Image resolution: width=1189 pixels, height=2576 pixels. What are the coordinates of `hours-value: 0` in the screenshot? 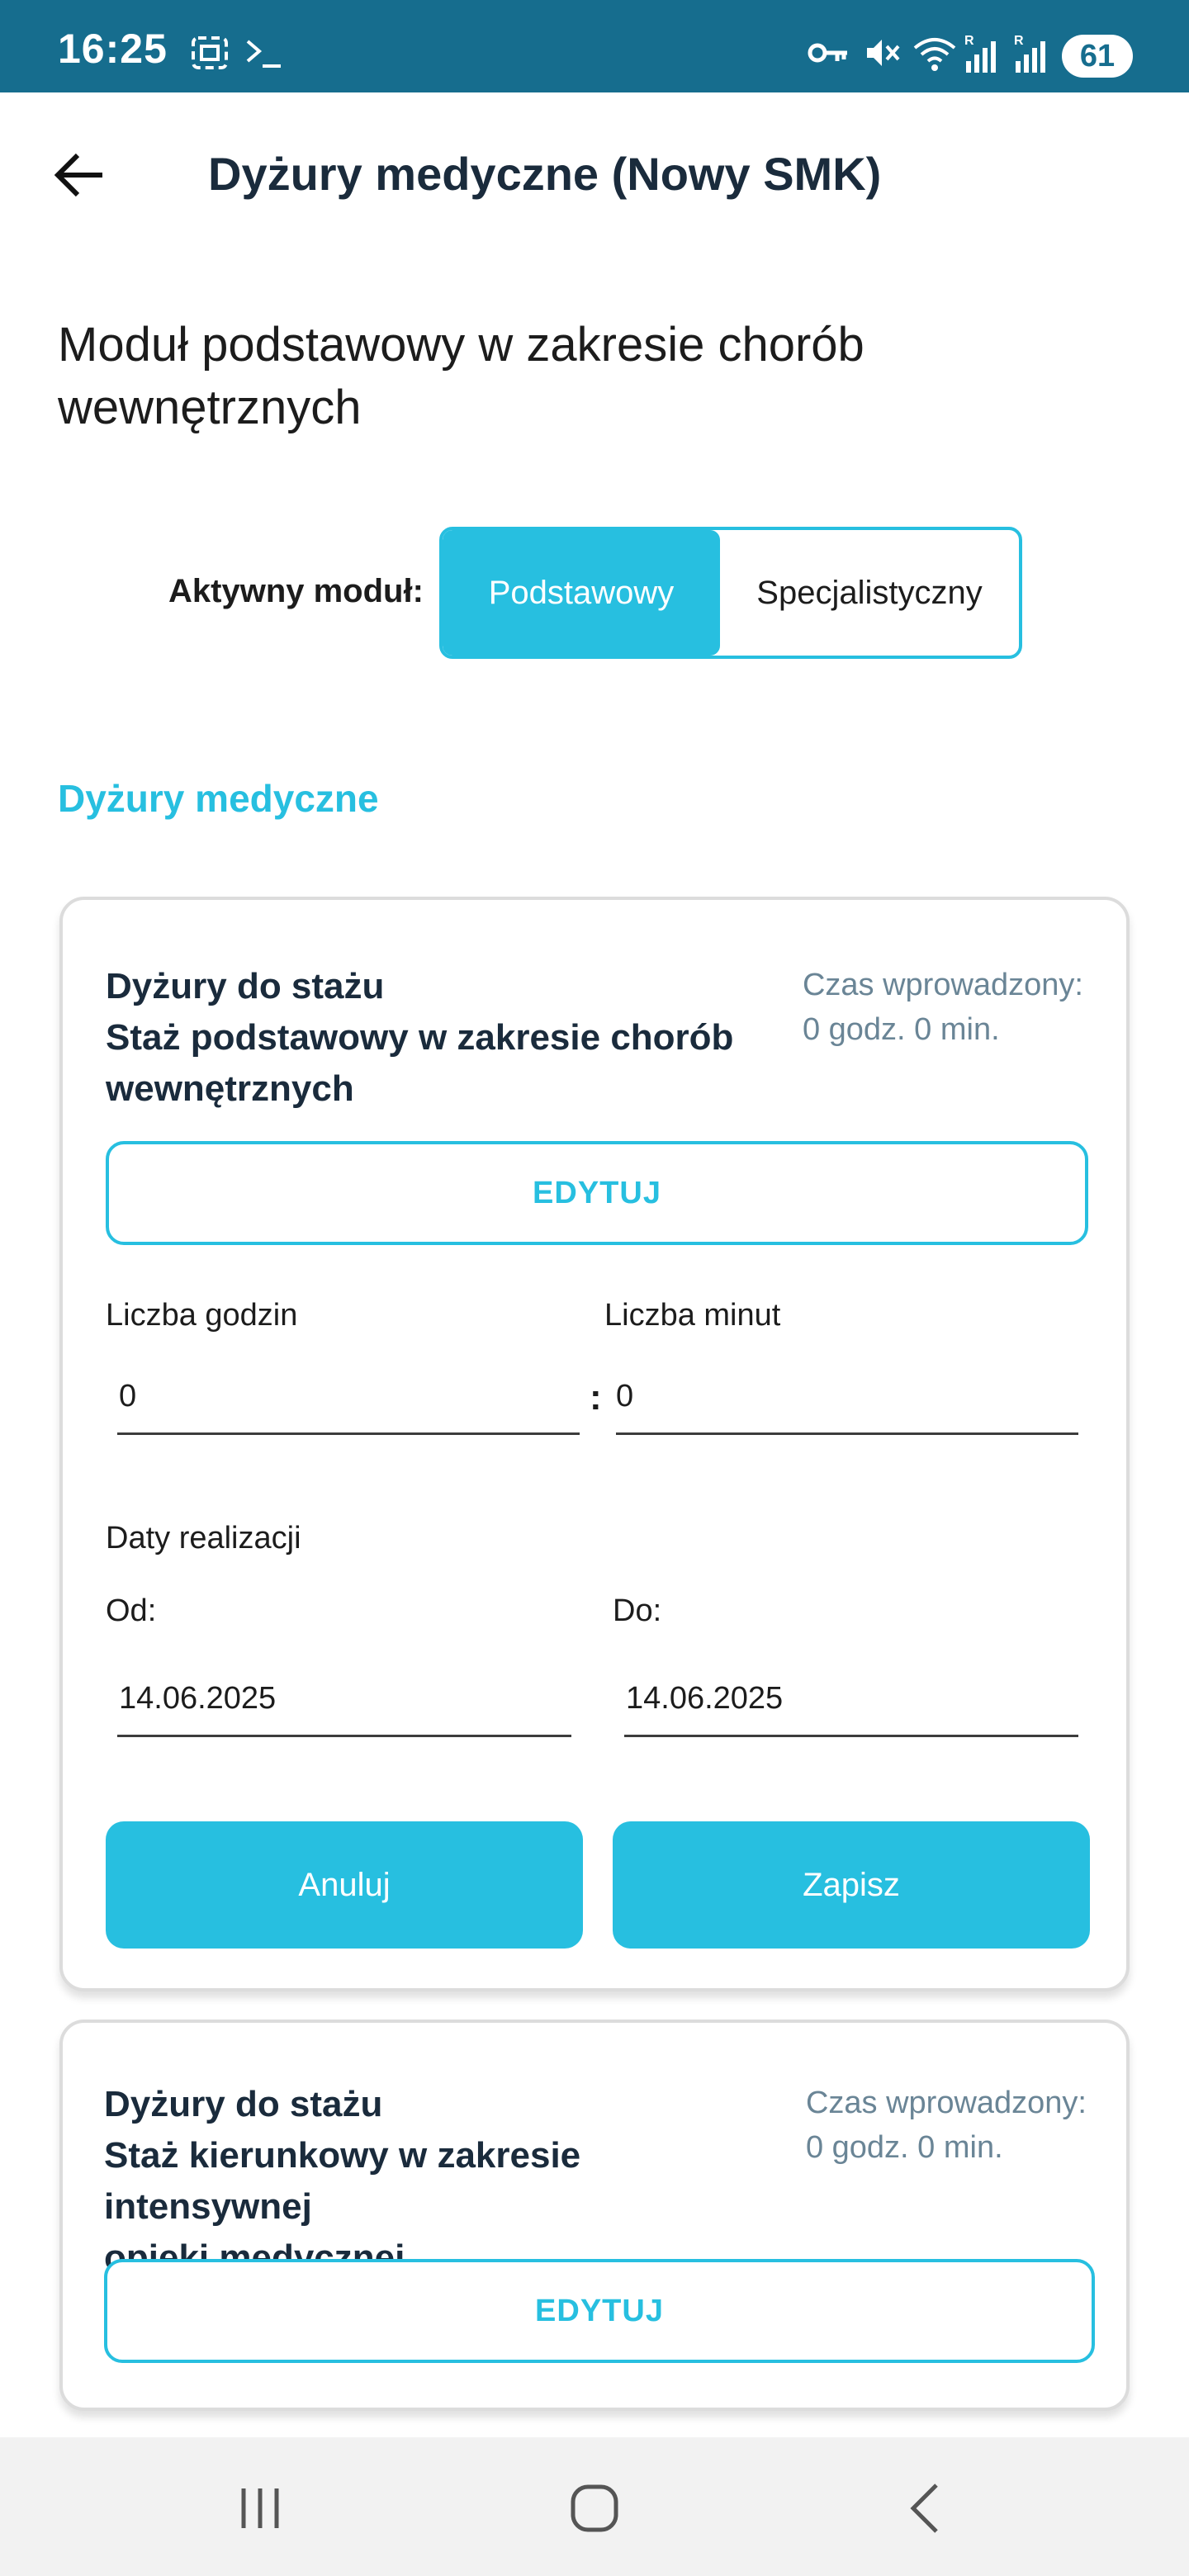 It's located at (128, 1396).